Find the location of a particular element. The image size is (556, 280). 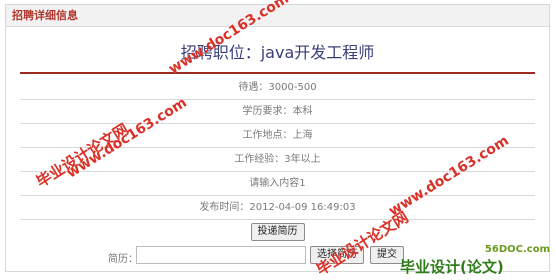

resume-label: 简历： is located at coordinates (123, 259).